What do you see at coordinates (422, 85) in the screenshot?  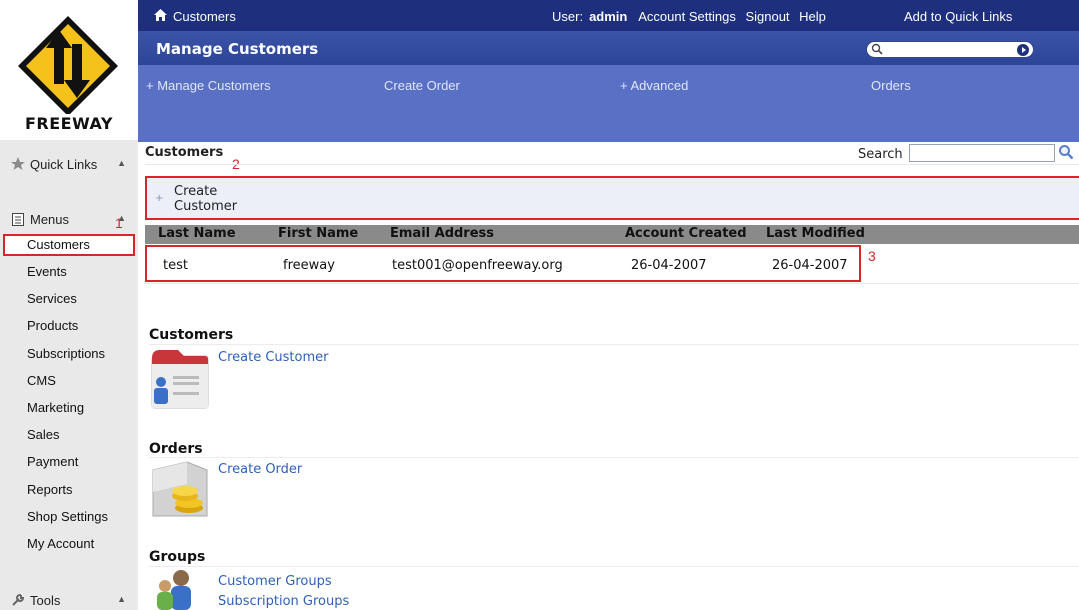 I see `subnav-create-order: Create Order` at bounding box center [422, 85].